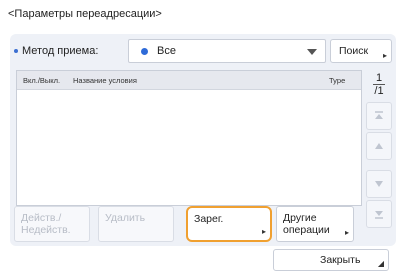  I want to click on last-page-icon, so click(379, 215).